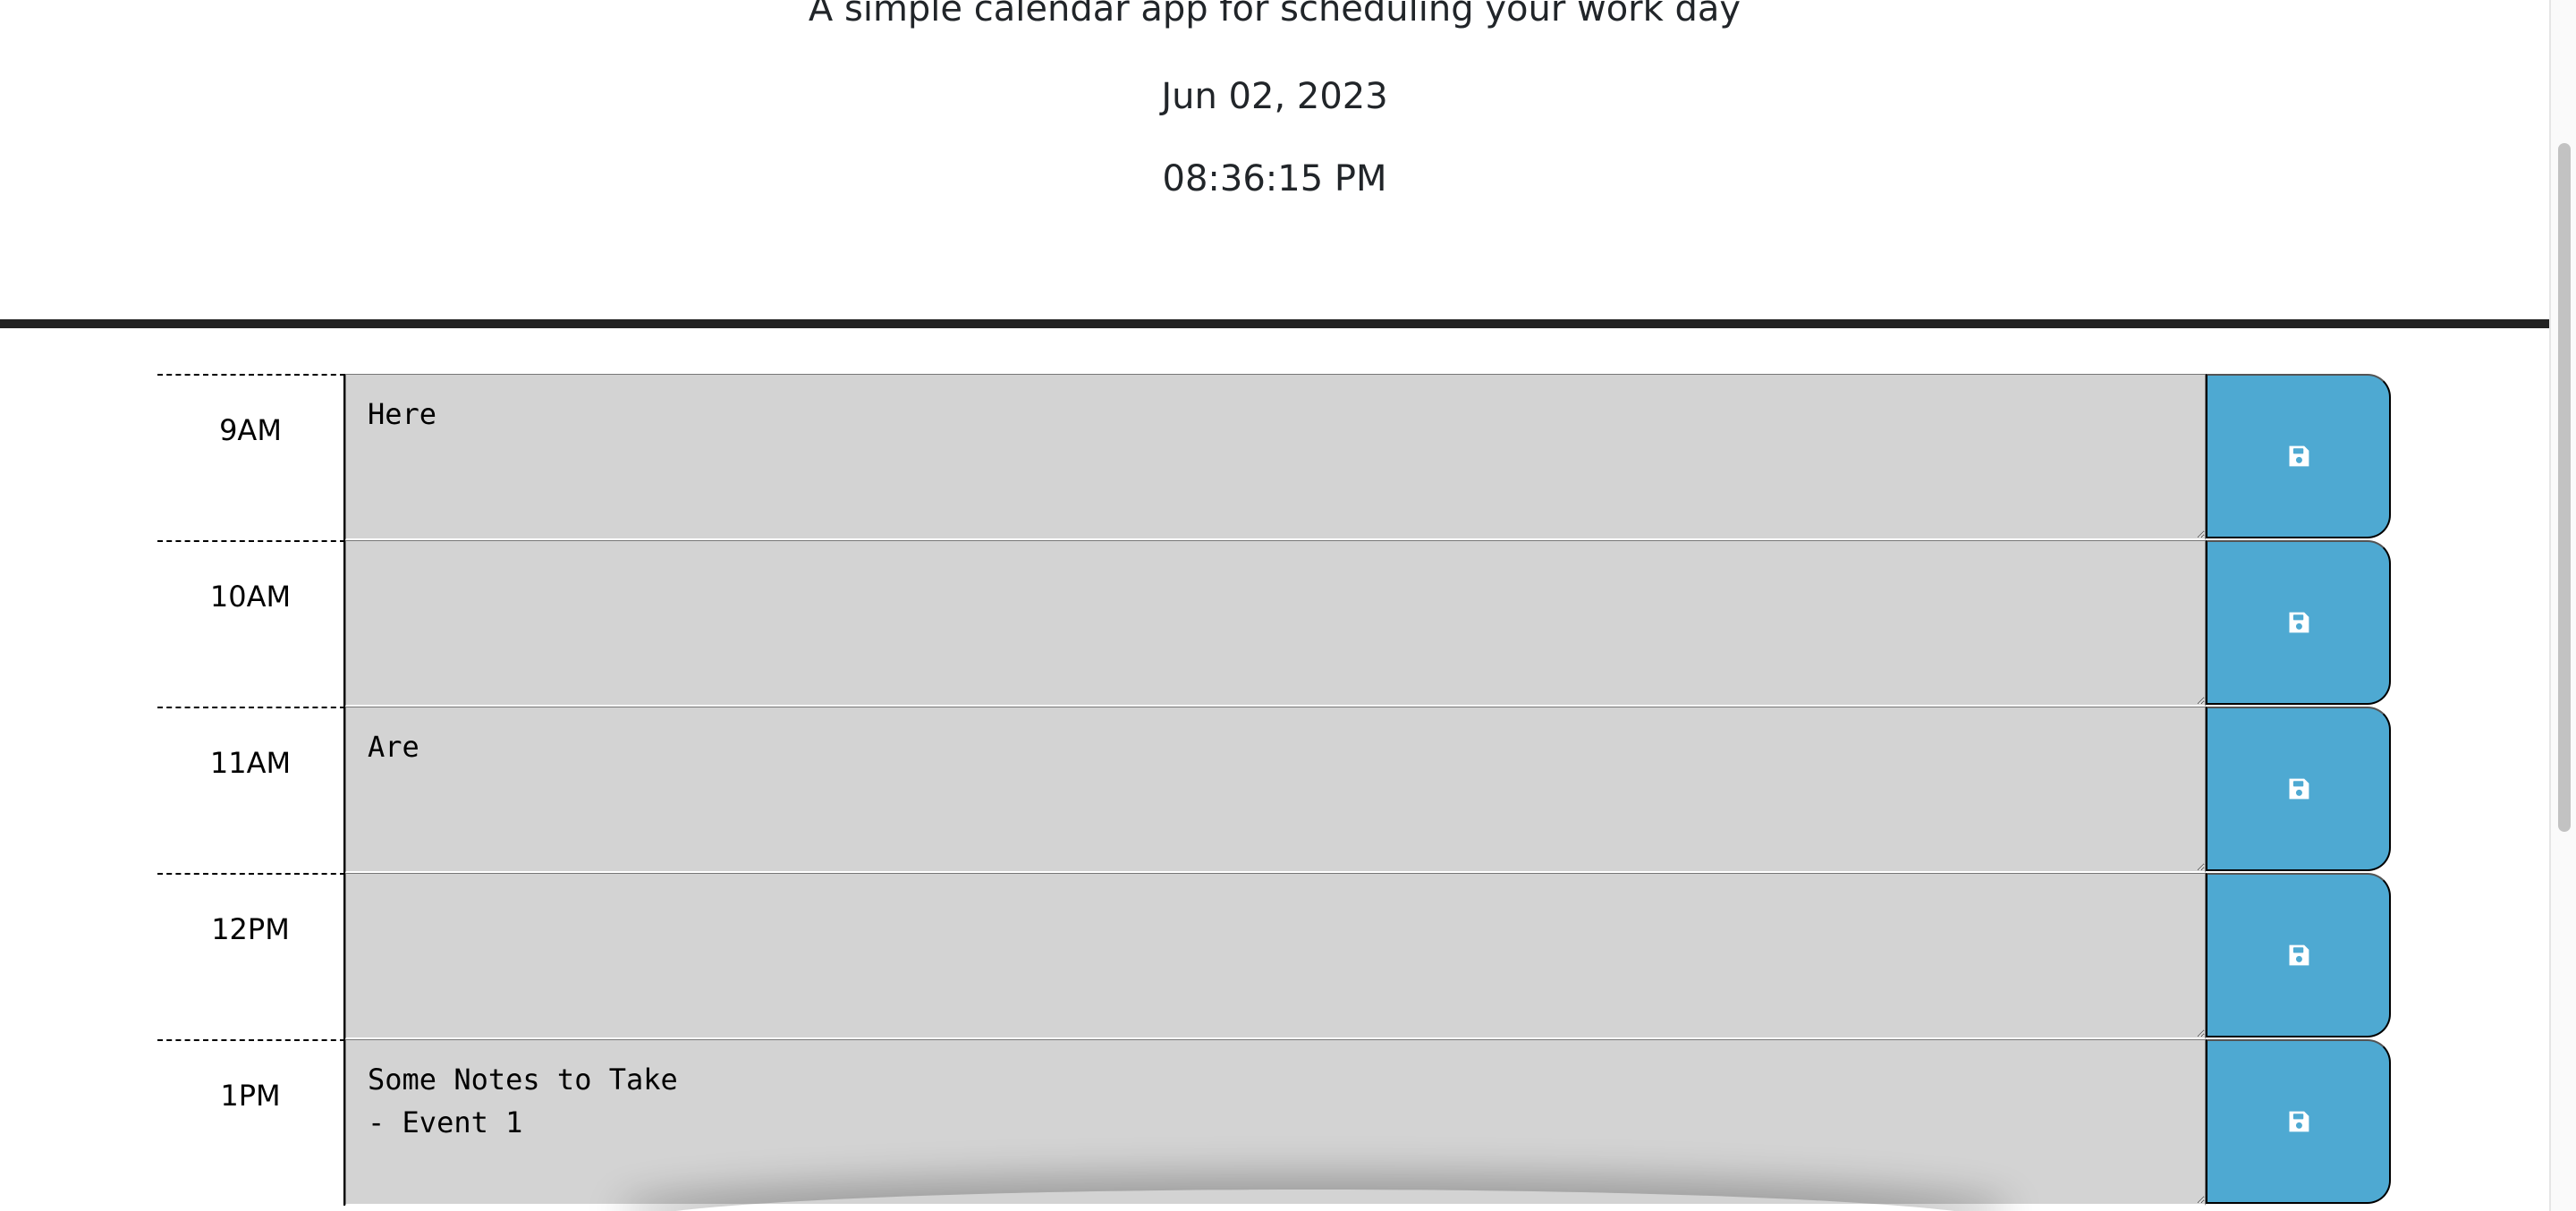  What do you see at coordinates (251, 956) in the screenshot?
I see `hour-label: 12PM` at bounding box center [251, 956].